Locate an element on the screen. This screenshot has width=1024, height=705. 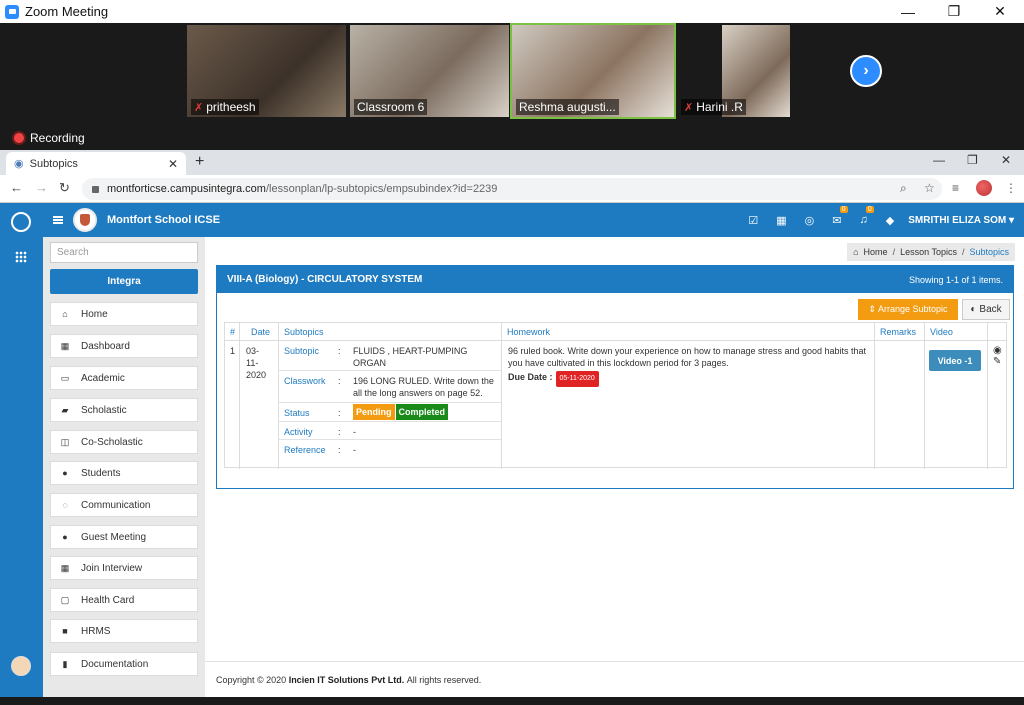
header-icons: ☑ ▦ ◎ ✉ 0 ♫ 0 ◆ SMRITHI ELIZA SOM ▾ is located at coordinates (872, 220).